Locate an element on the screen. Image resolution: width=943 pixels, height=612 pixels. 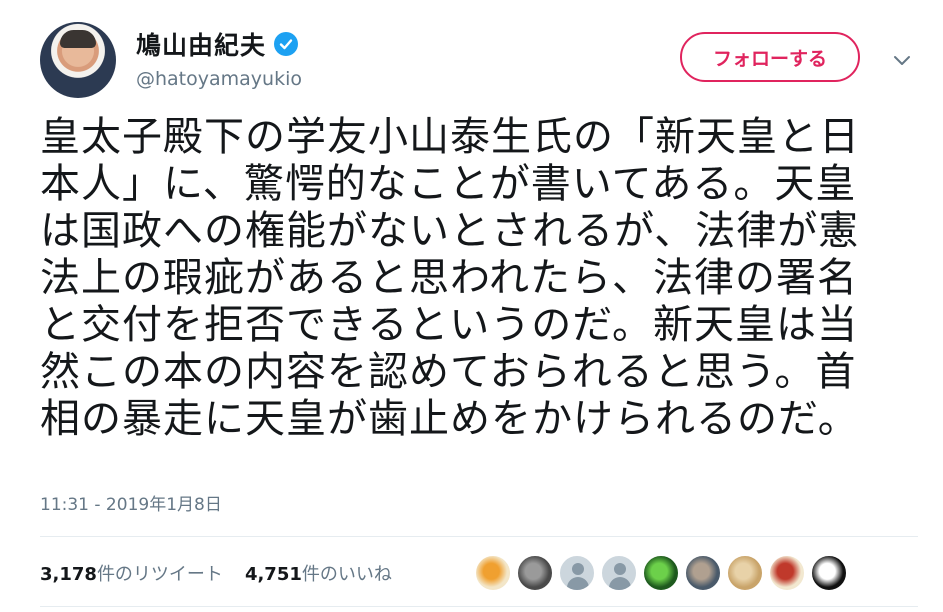
user-avatar is located at coordinates (78, 60).